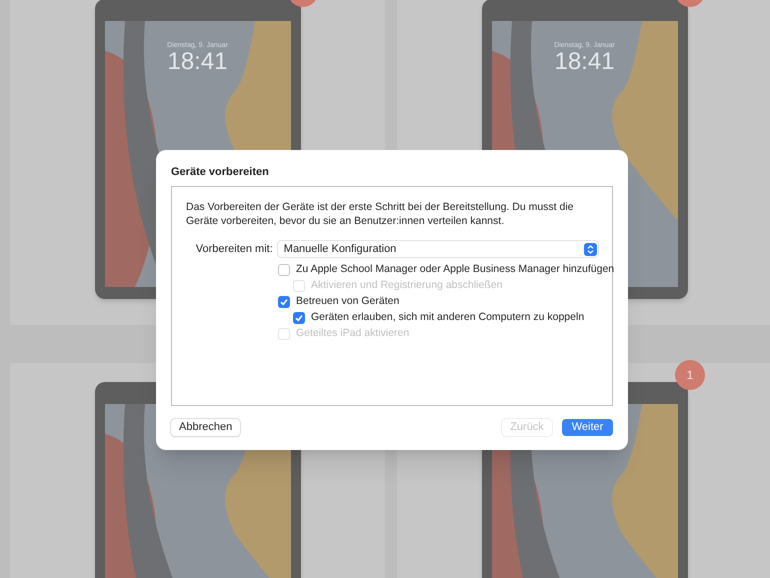 This screenshot has height=578, width=770. Describe the element at coordinates (455, 269) in the screenshot. I see `checkbox-label: Zu Apple School Manager oder Apple Business Manager hinzufügen` at that location.